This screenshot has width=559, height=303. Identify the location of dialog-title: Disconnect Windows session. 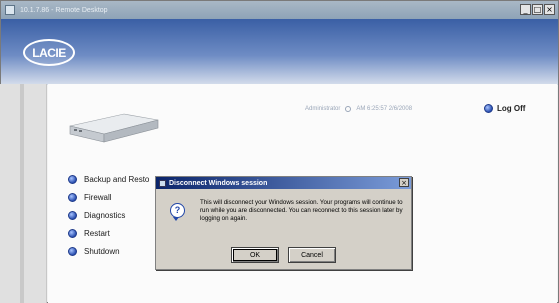
(218, 183).